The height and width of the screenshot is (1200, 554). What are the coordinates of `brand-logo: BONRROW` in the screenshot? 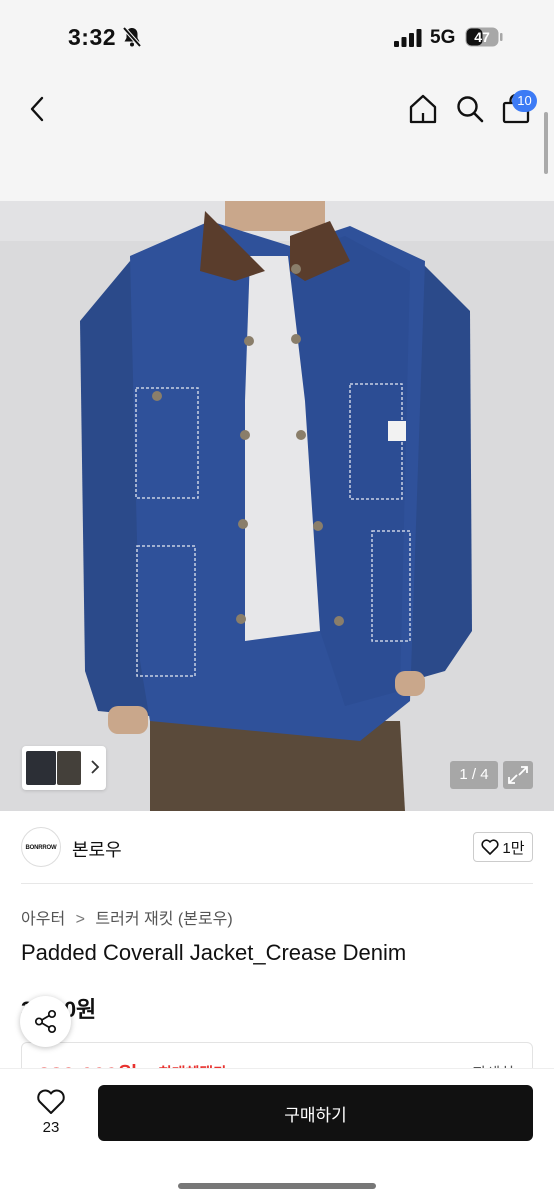 It's located at (41, 847).